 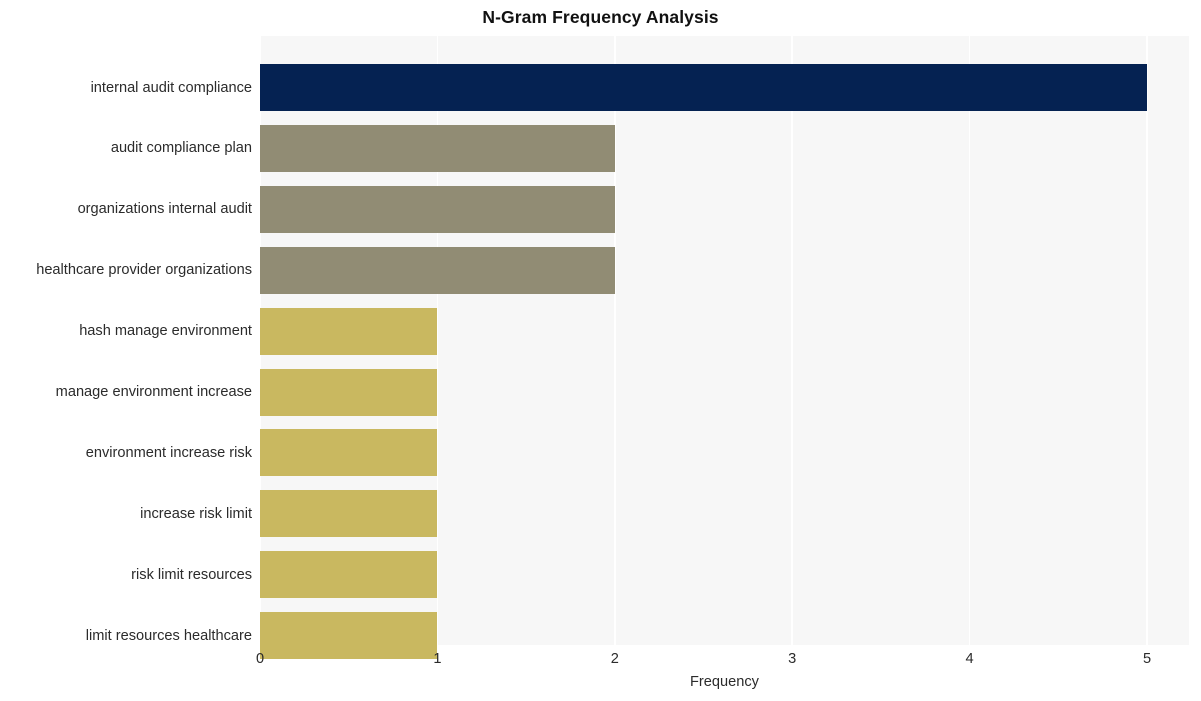 I want to click on x-axis-tick-label: 4, so click(x=969, y=659).